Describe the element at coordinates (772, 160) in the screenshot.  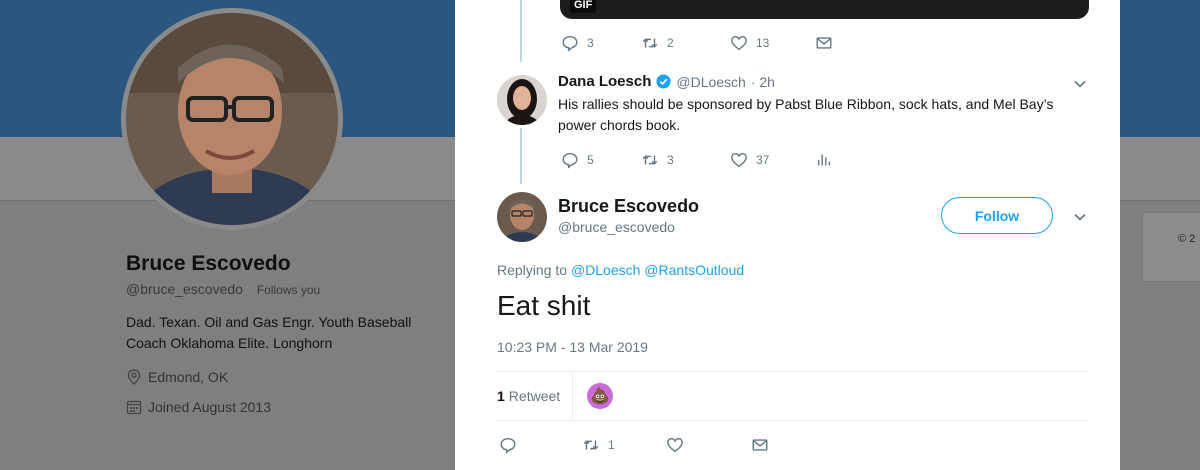
I see `like-button: 37` at that location.